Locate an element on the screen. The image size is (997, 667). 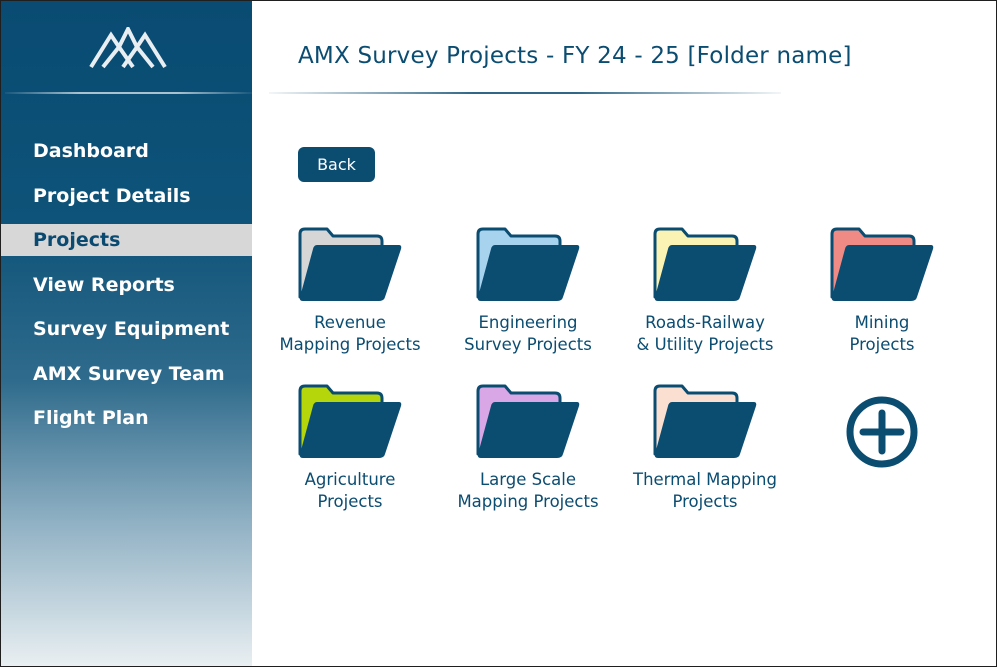
folder-label: Agriculture Projects is located at coordinates (350, 490).